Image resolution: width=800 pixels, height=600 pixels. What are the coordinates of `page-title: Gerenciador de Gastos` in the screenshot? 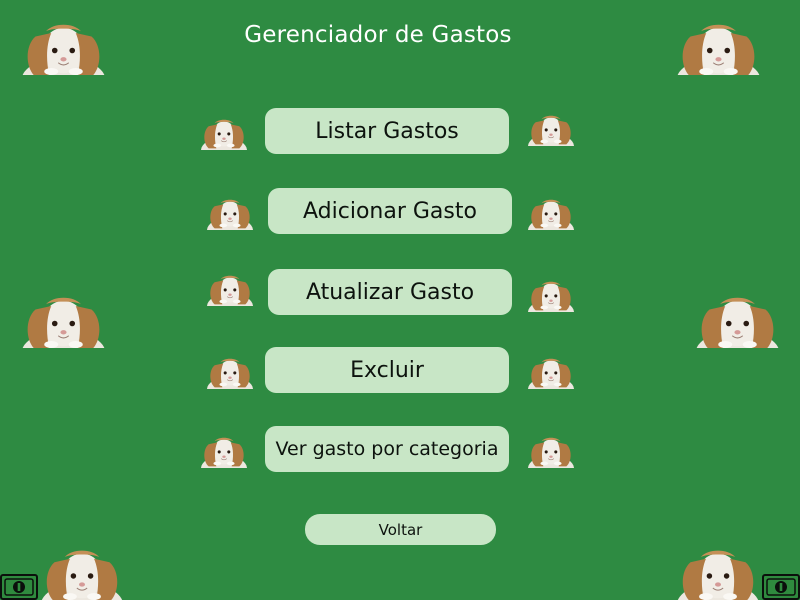 It's located at (378, 35).